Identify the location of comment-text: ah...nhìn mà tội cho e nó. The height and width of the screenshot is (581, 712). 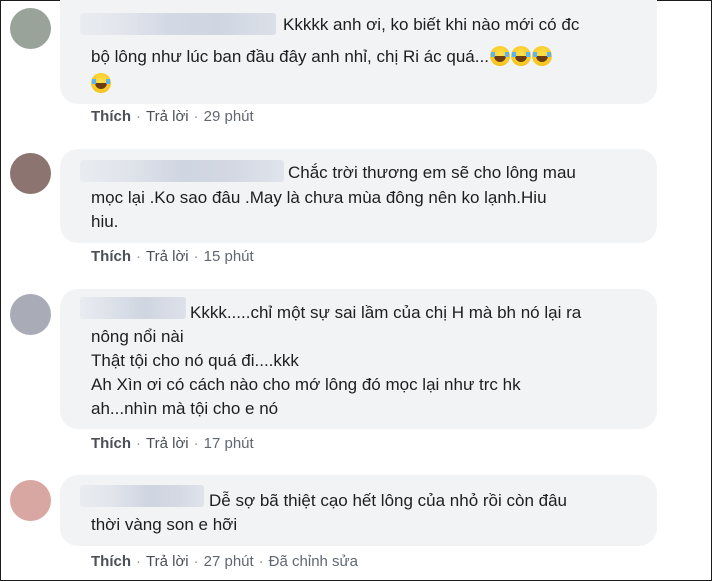
(185, 408).